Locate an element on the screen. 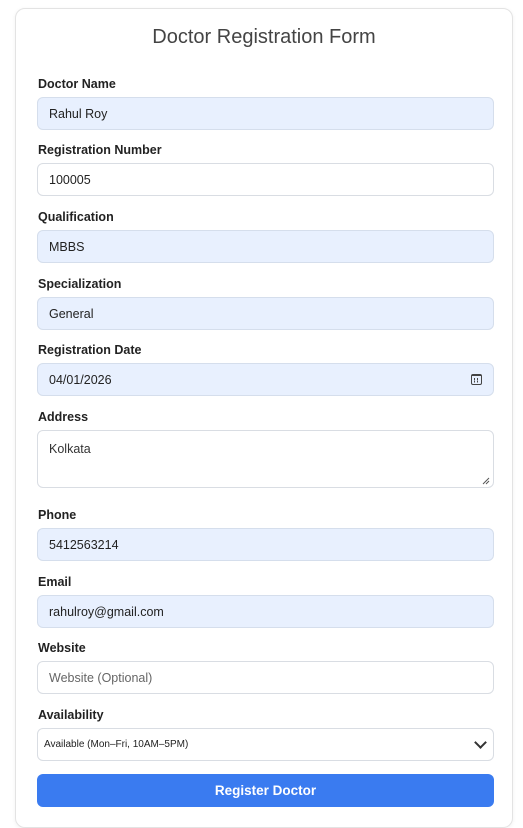 Image resolution: width=523 pixels, height=828 pixels. register-doctor-button: Register Doctor is located at coordinates (265, 790).